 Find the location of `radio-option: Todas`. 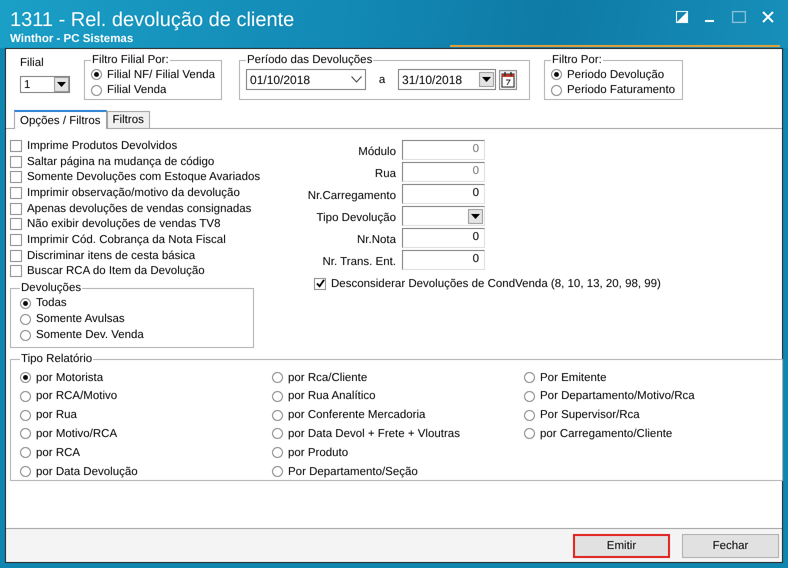

radio-option: Todas is located at coordinates (133, 303).